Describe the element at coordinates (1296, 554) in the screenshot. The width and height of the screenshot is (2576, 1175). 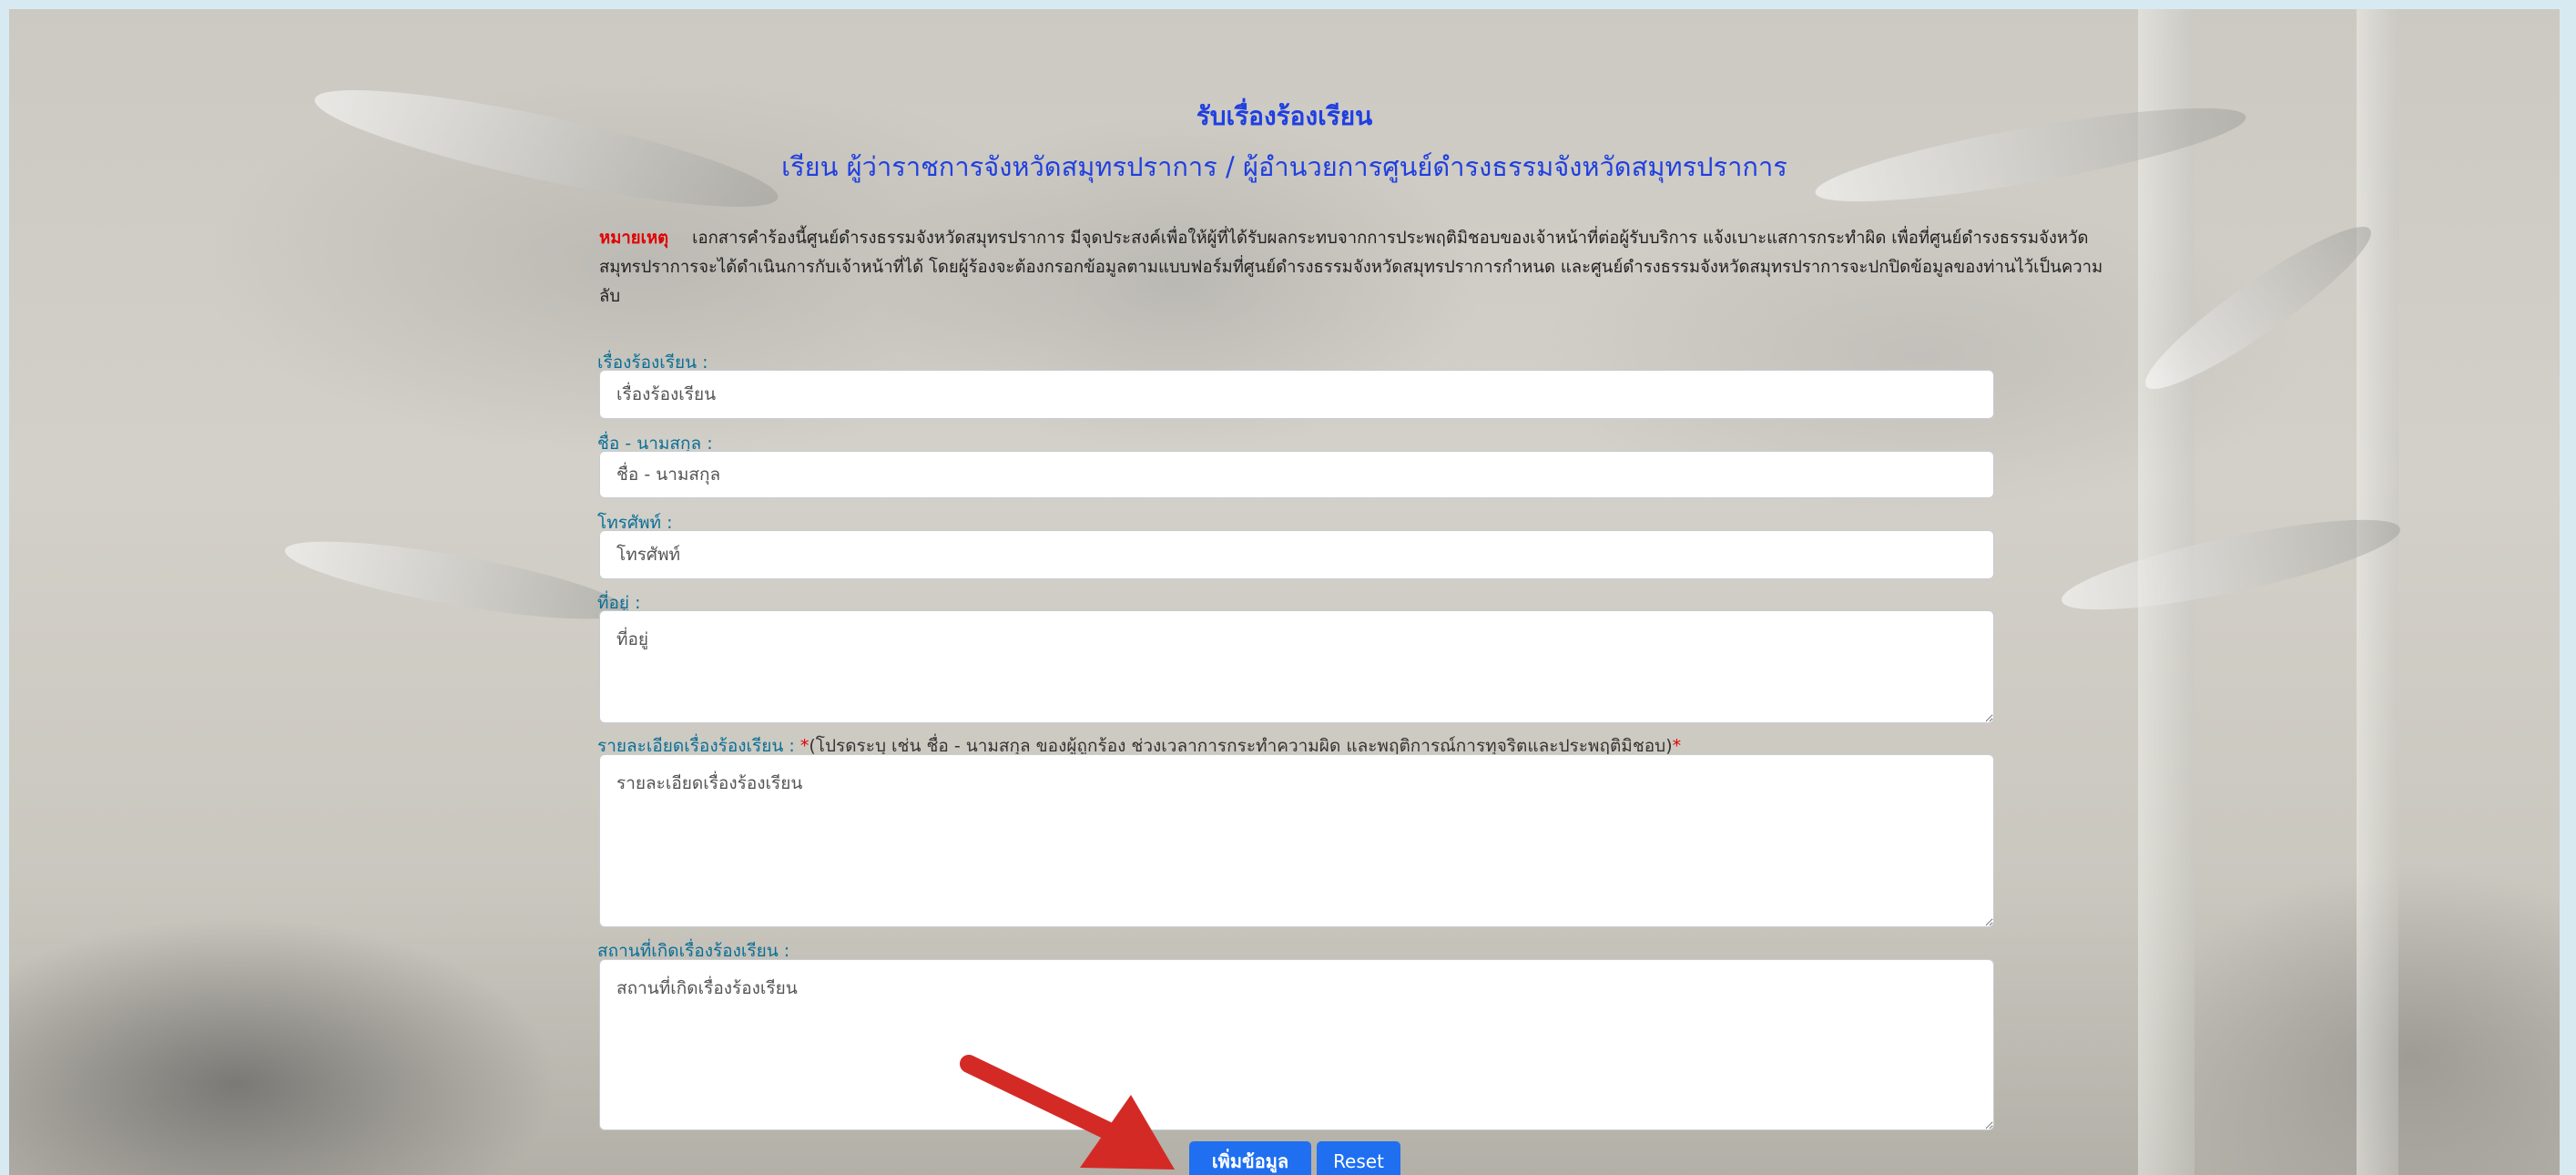
I see `phone-input` at that location.